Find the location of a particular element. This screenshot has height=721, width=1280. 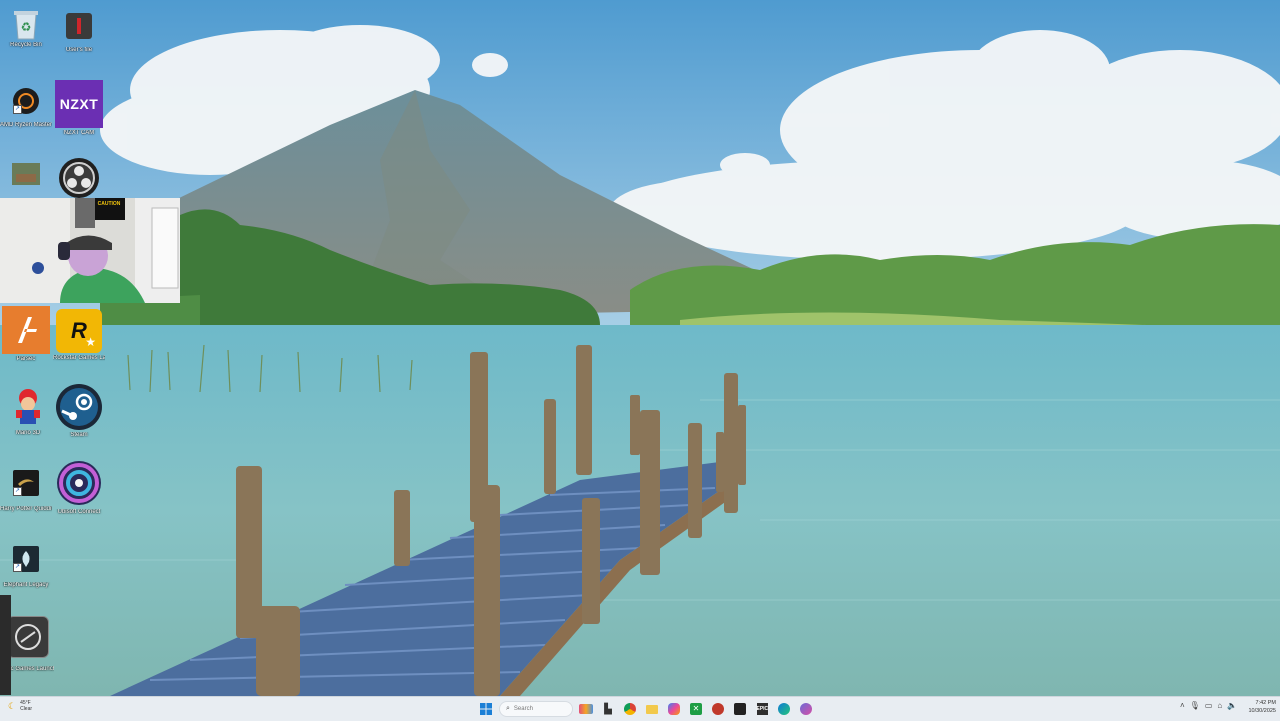

start-button is located at coordinates (486, 709).